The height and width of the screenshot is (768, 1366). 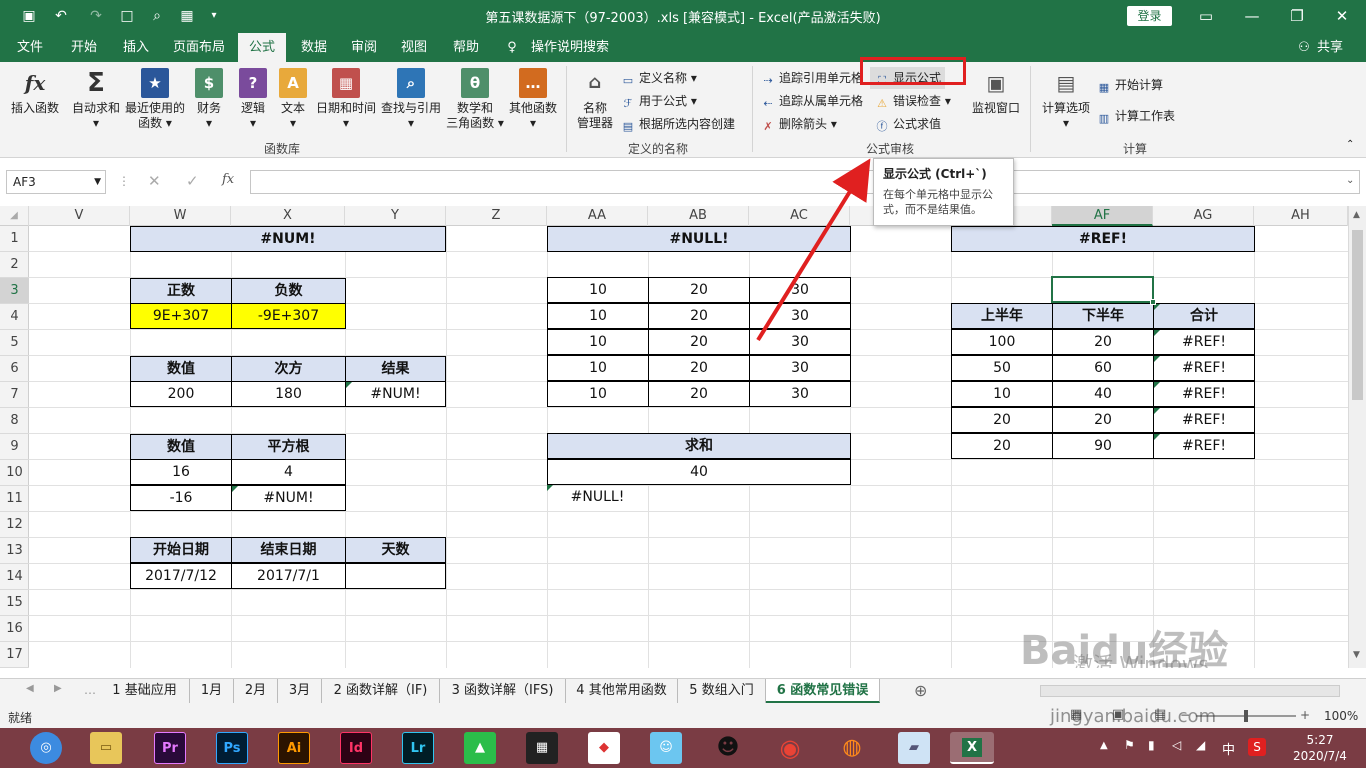 I want to click on browser-icon: ◍, so click(x=852, y=748).